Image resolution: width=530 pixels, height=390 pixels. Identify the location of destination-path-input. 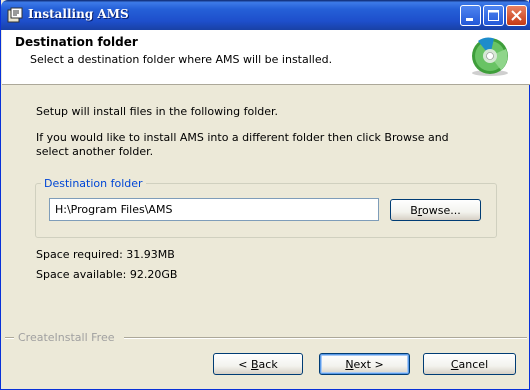
(214, 209).